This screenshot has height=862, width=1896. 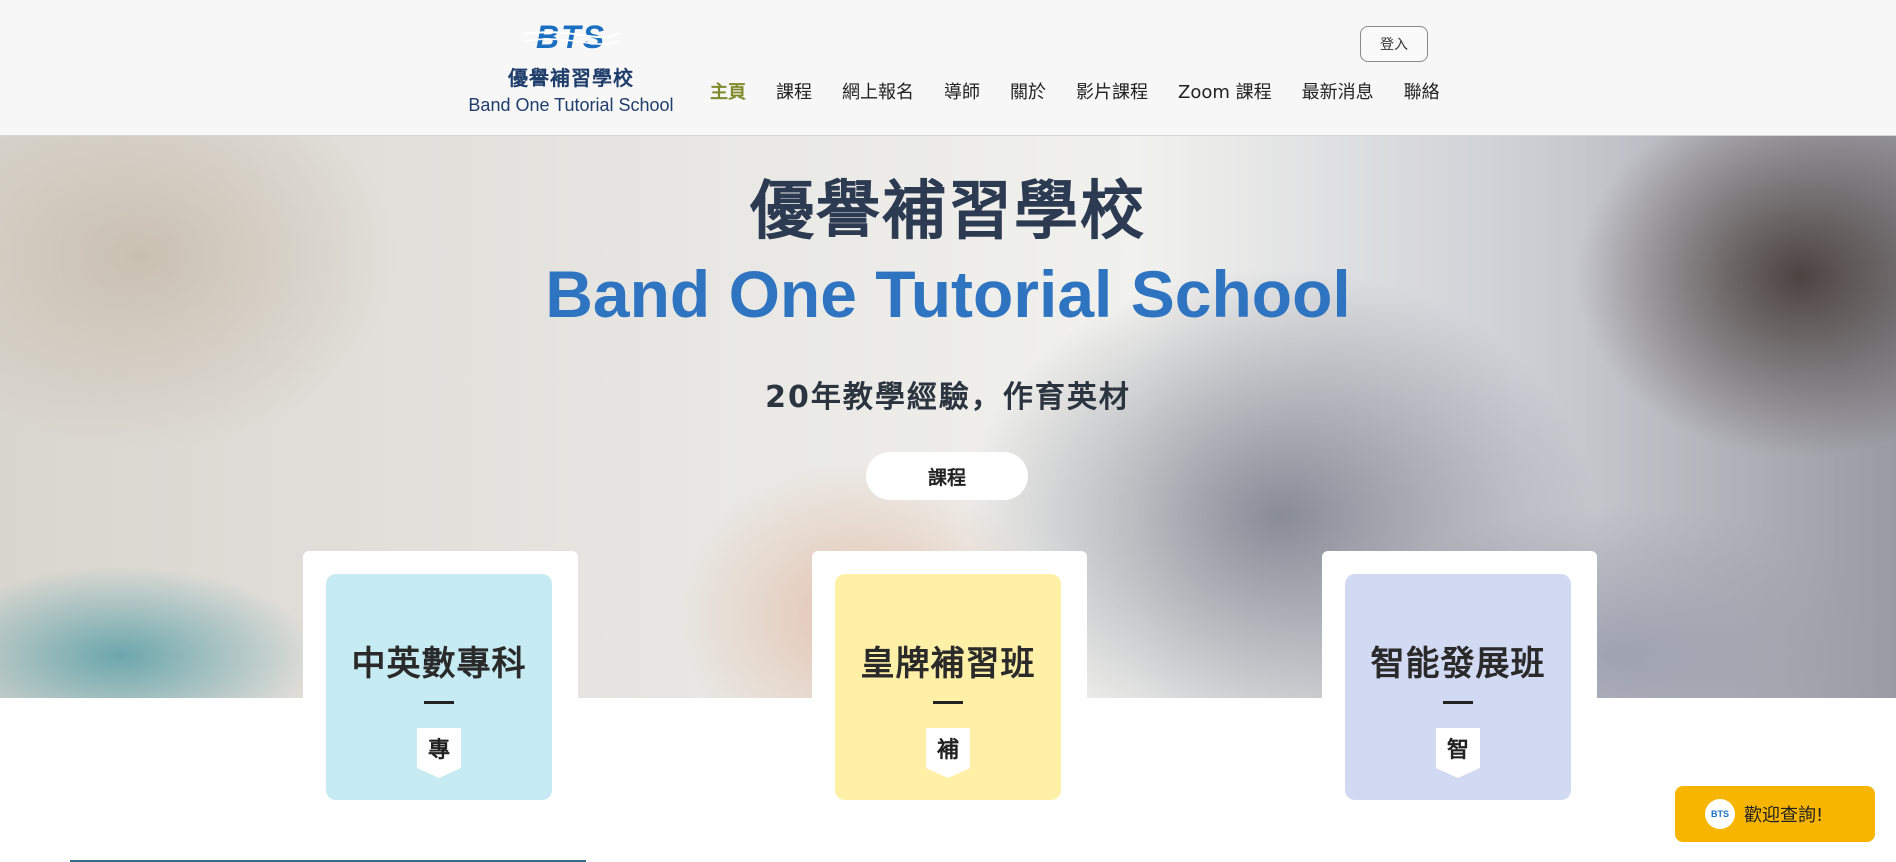 What do you see at coordinates (1458, 664) in the screenshot?
I see `course-card-title: 智能發展班` at bounding box center [1458, 664].